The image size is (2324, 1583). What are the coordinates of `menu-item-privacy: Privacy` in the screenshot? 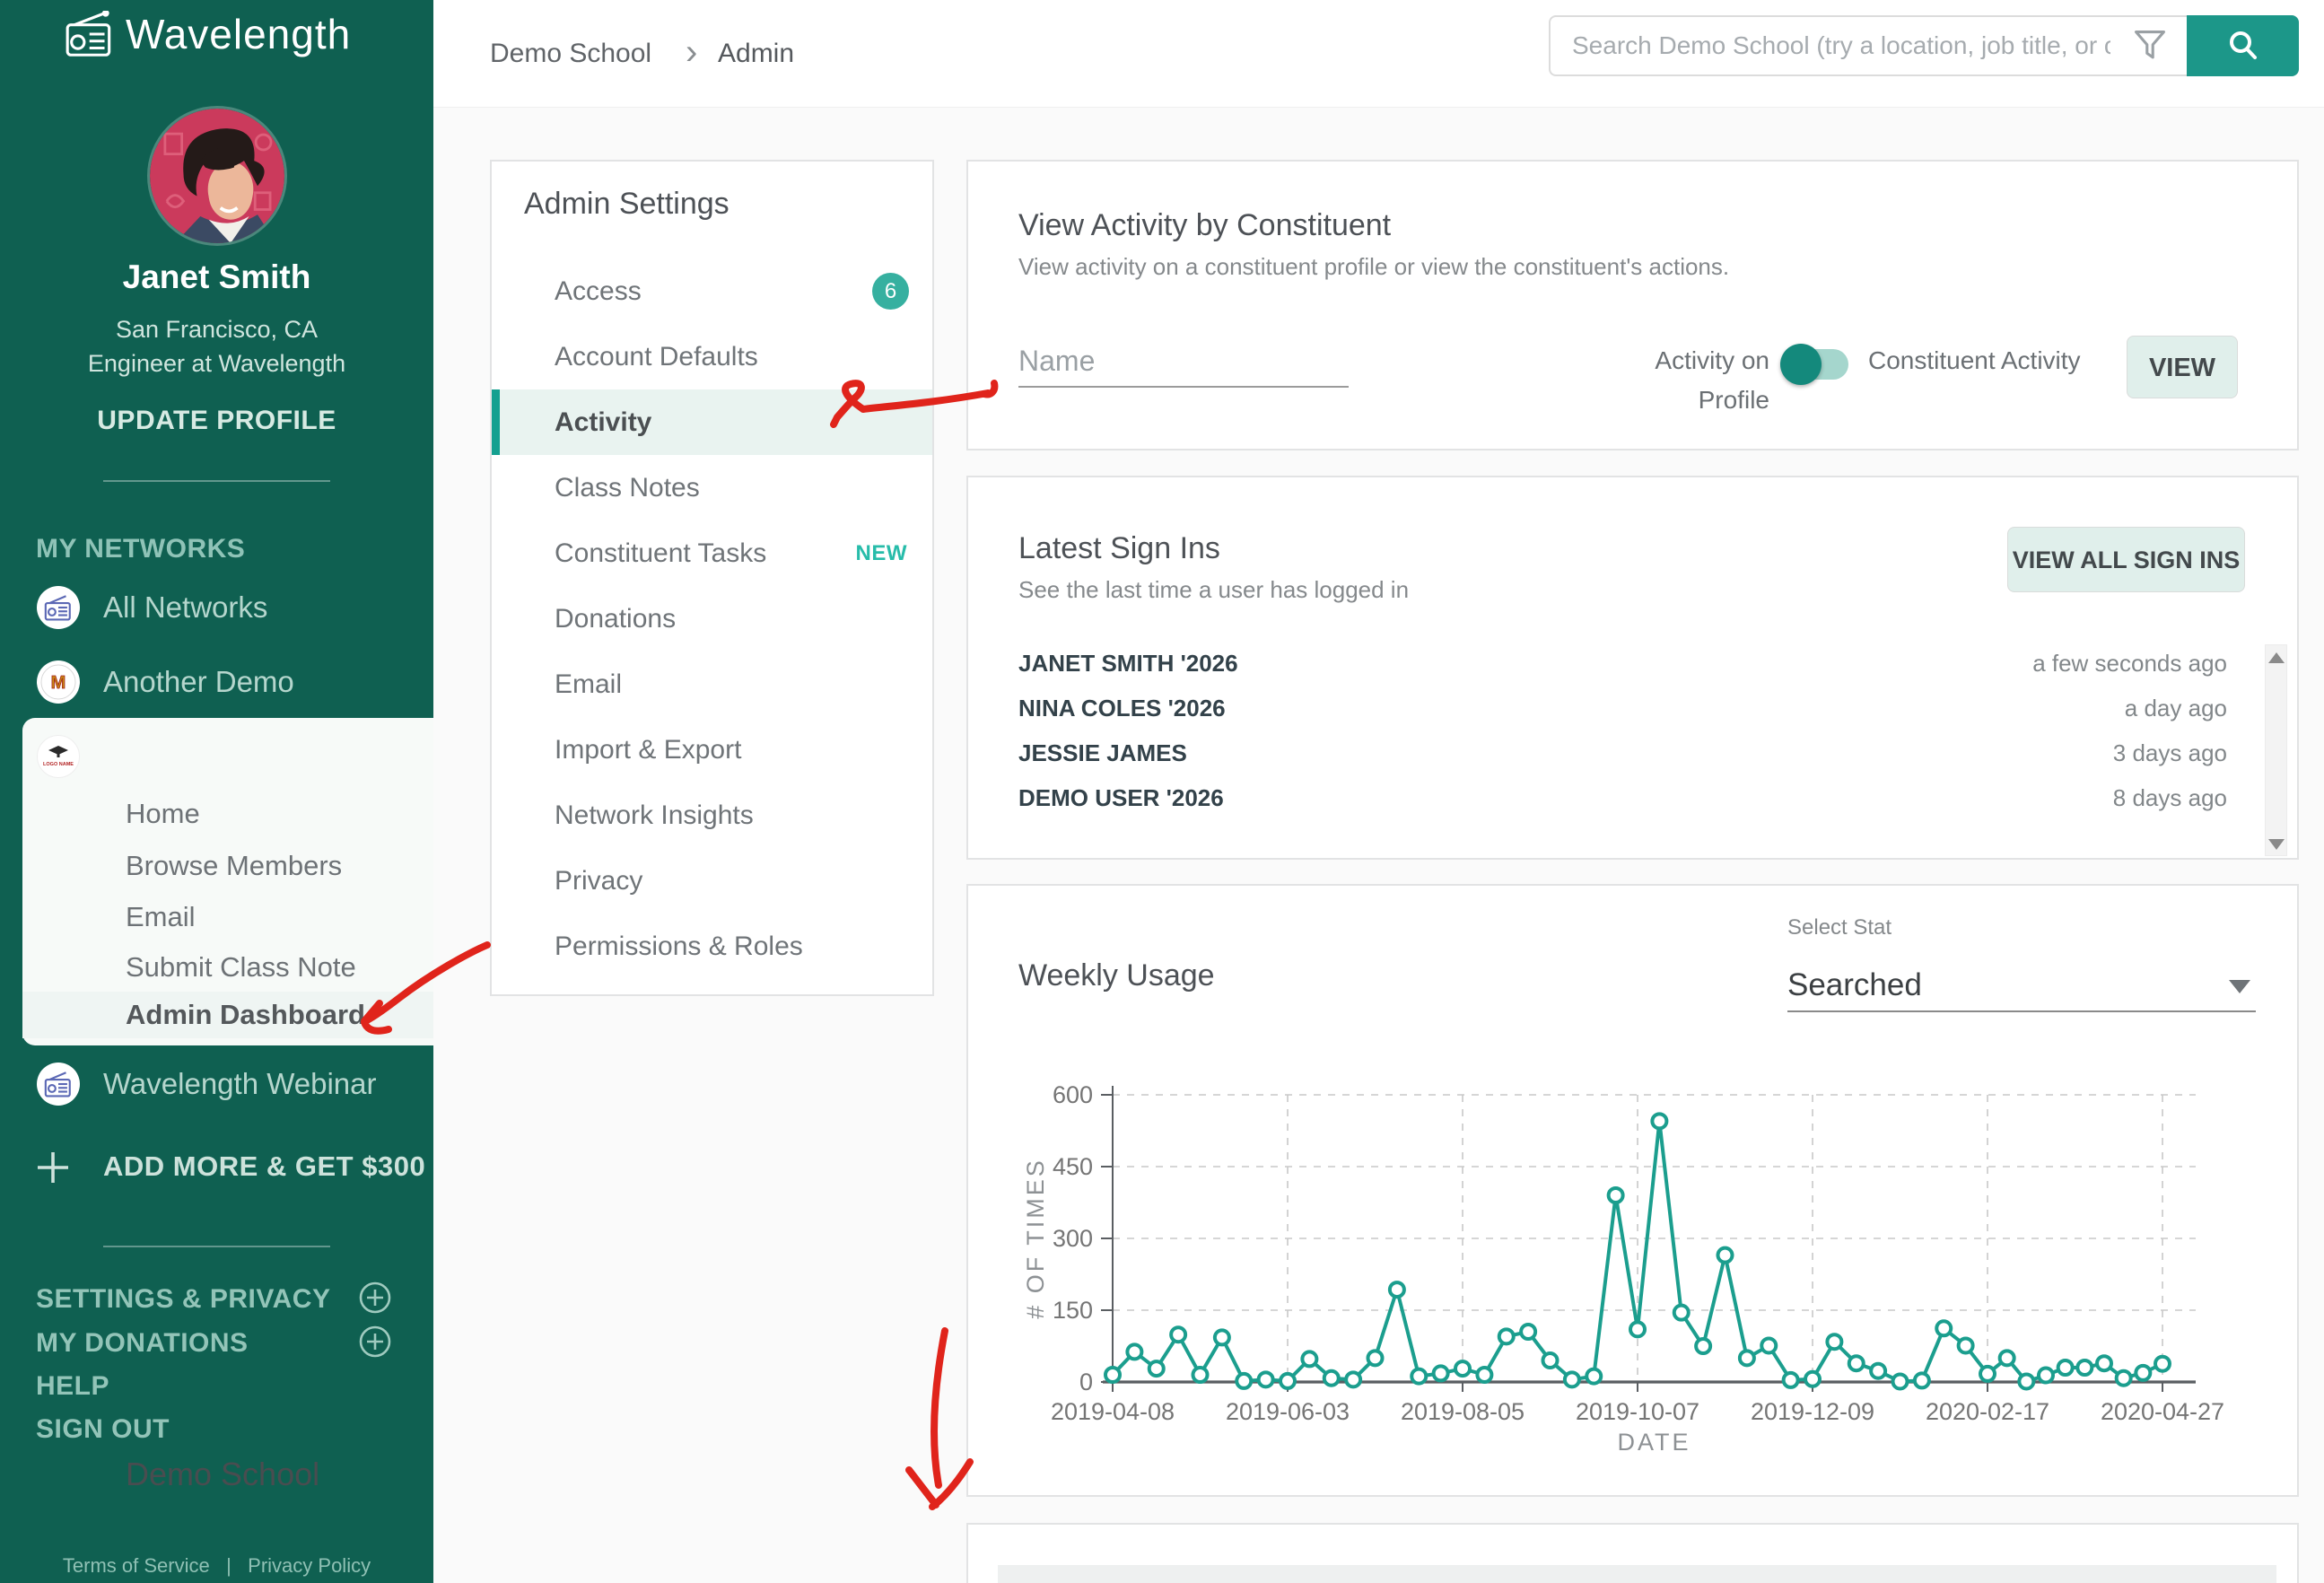 It's located at (712, 881).